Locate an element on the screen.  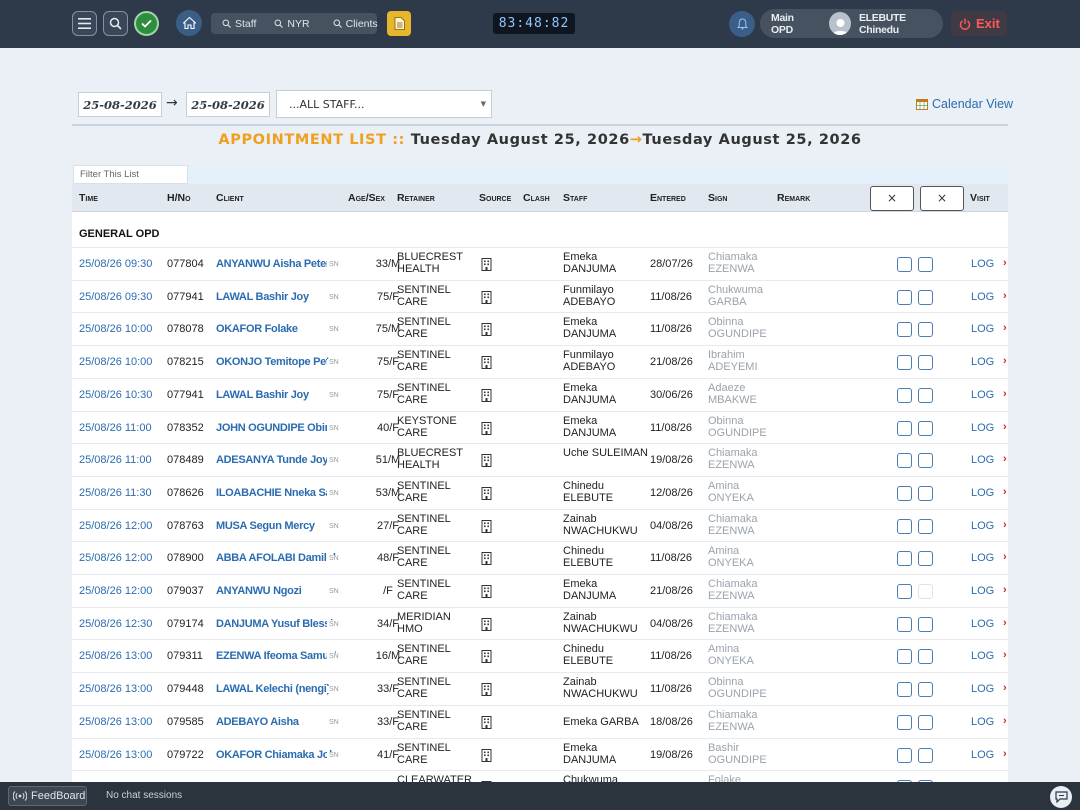
column-header-remark: Remark is located at coordinates (793, 198).